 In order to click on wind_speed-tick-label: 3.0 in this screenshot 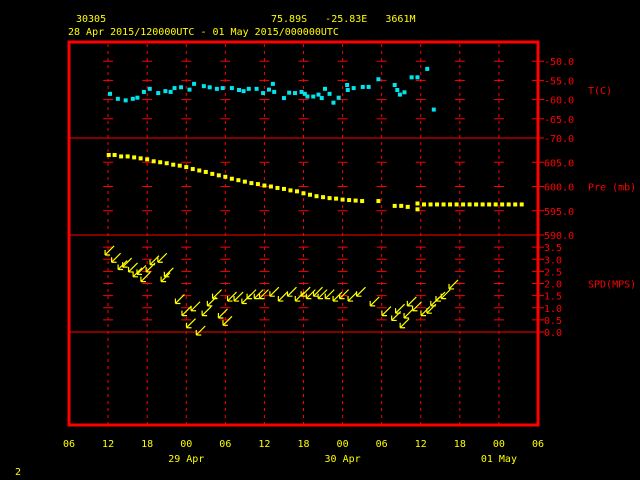, I will do `click(553, 260)`.